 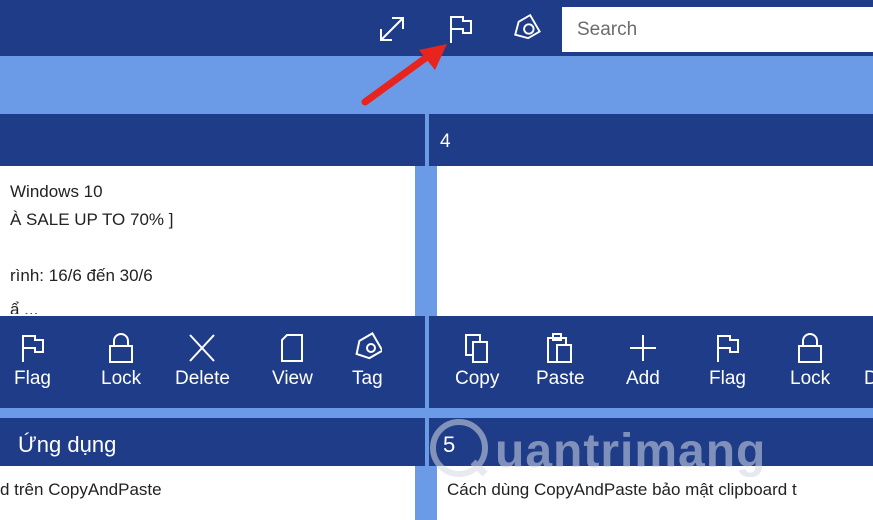 I want to click on action-label: Delete, so click(x=202, y=378).